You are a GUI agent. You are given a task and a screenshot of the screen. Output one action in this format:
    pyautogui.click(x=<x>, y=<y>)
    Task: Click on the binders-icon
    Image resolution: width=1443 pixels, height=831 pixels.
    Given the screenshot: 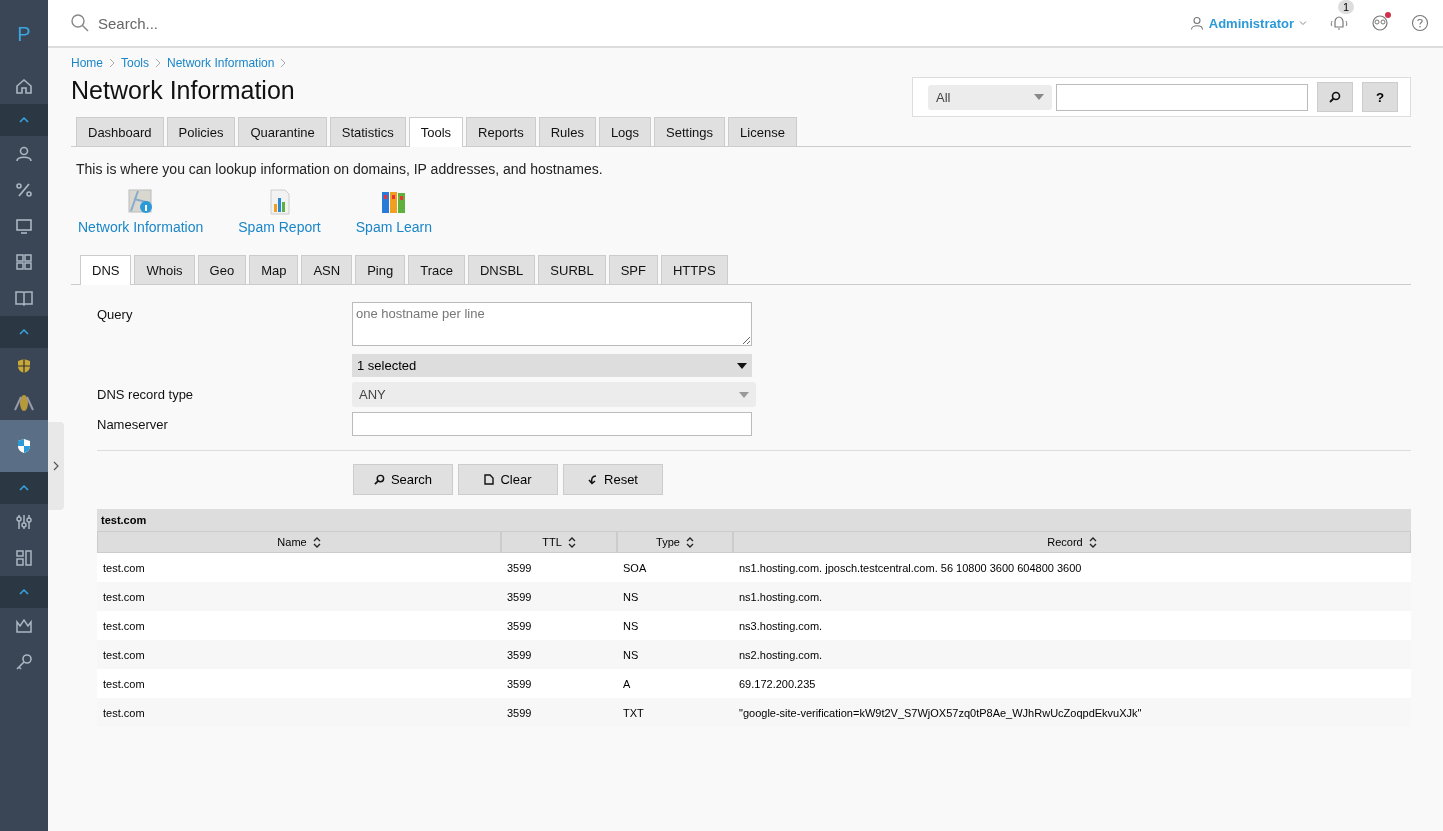 What is the action you would take?
    pyautogui.click(x=393, y=202)
    